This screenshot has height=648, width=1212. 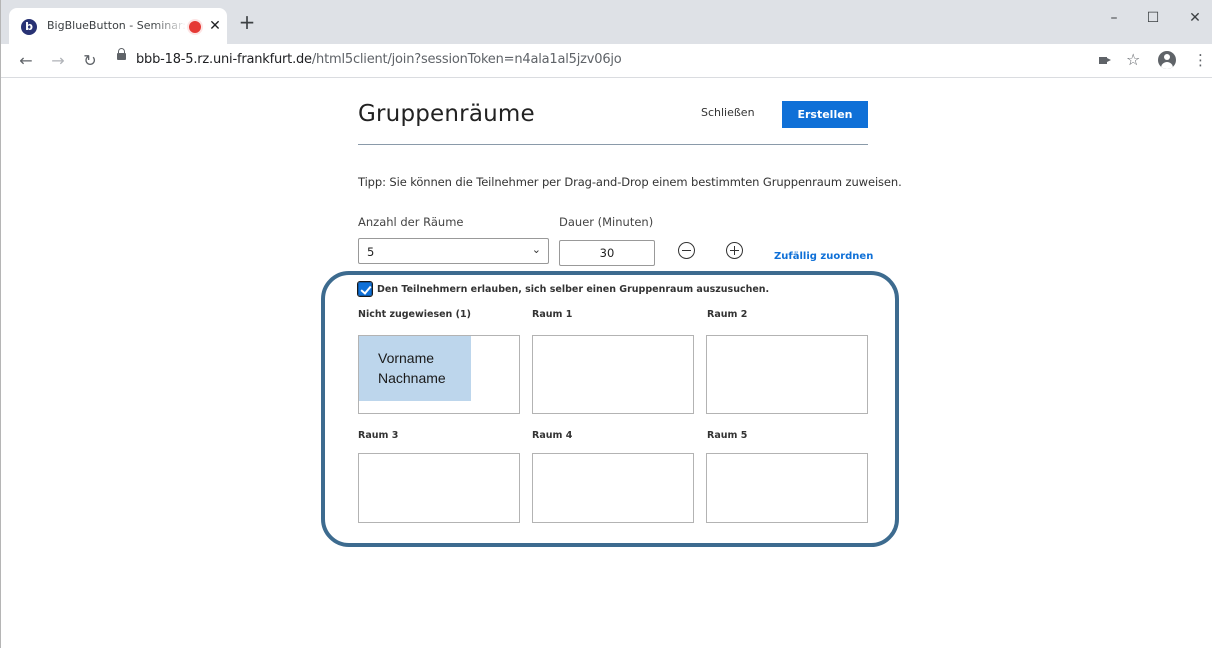 What do you see at coordinates (195, 27) in the screenshot?
I see `recording-indicator-icon` at bounding box center [195, 27].